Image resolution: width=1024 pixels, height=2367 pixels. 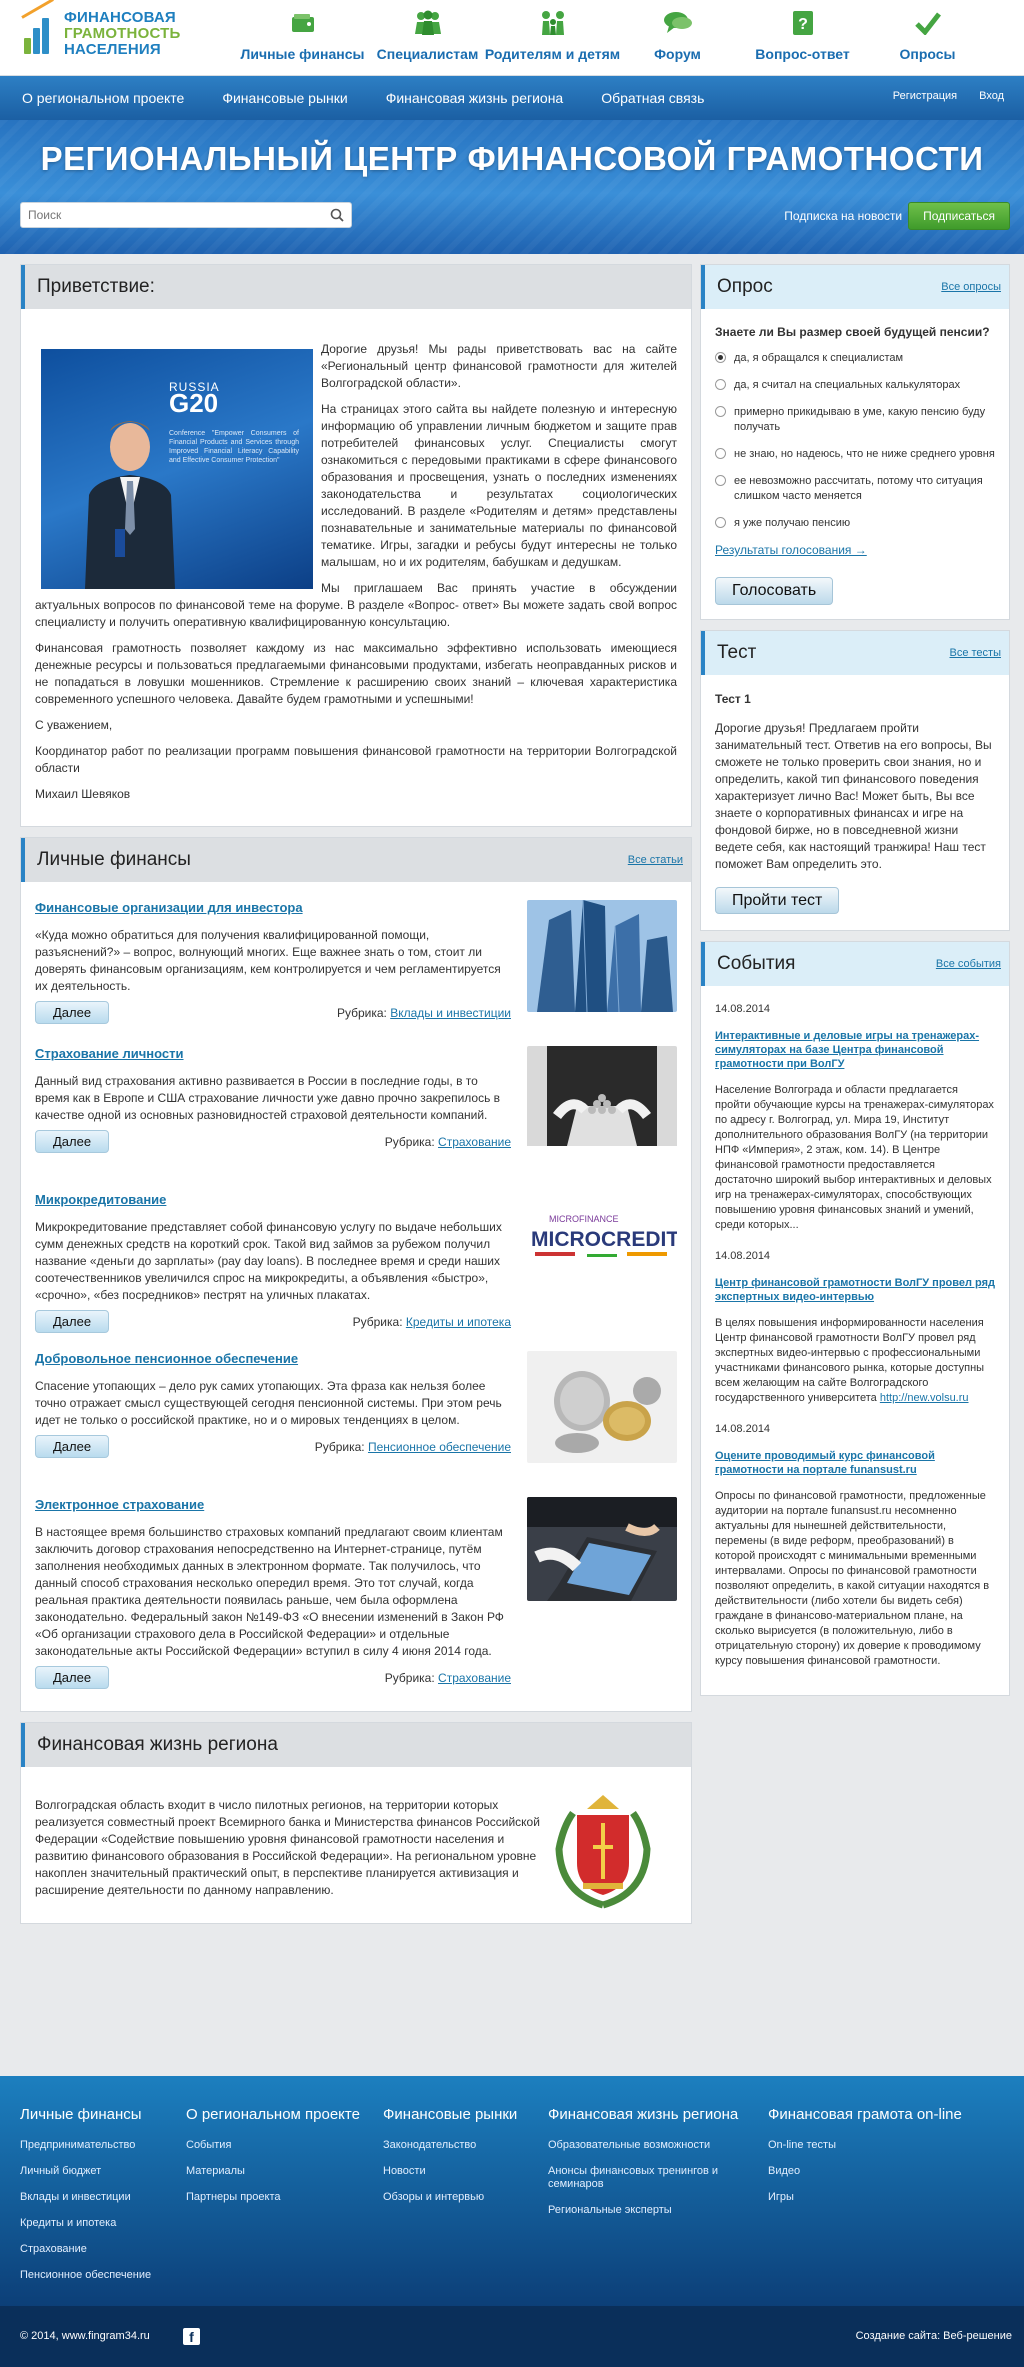 I want to click on search-icon, so click(x=337, y=215).